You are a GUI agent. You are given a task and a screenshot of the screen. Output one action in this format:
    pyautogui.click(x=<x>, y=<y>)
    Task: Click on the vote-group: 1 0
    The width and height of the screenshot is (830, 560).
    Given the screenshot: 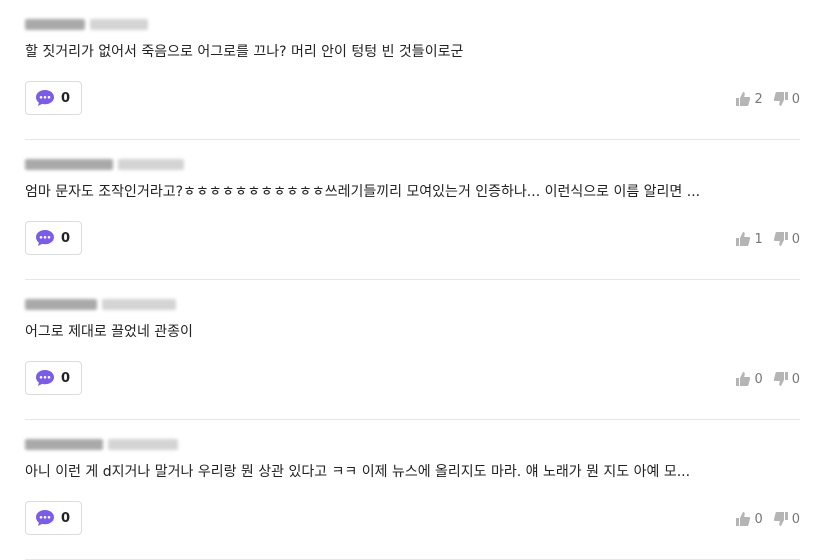 What is the action you would take?
    pyautogui.click(x=767, y=239)
    